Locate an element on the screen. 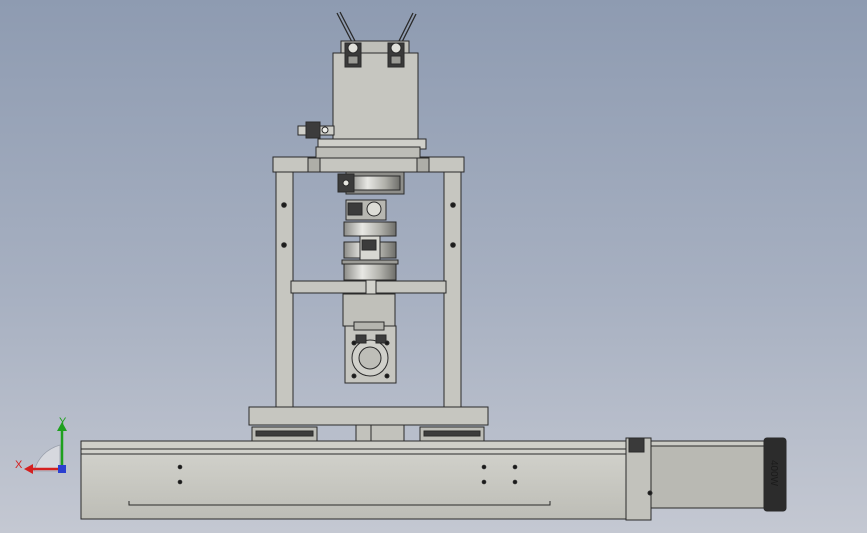 This screenshot has height=533, width=867. z-axis-marker is located at coordinates (62, 469).